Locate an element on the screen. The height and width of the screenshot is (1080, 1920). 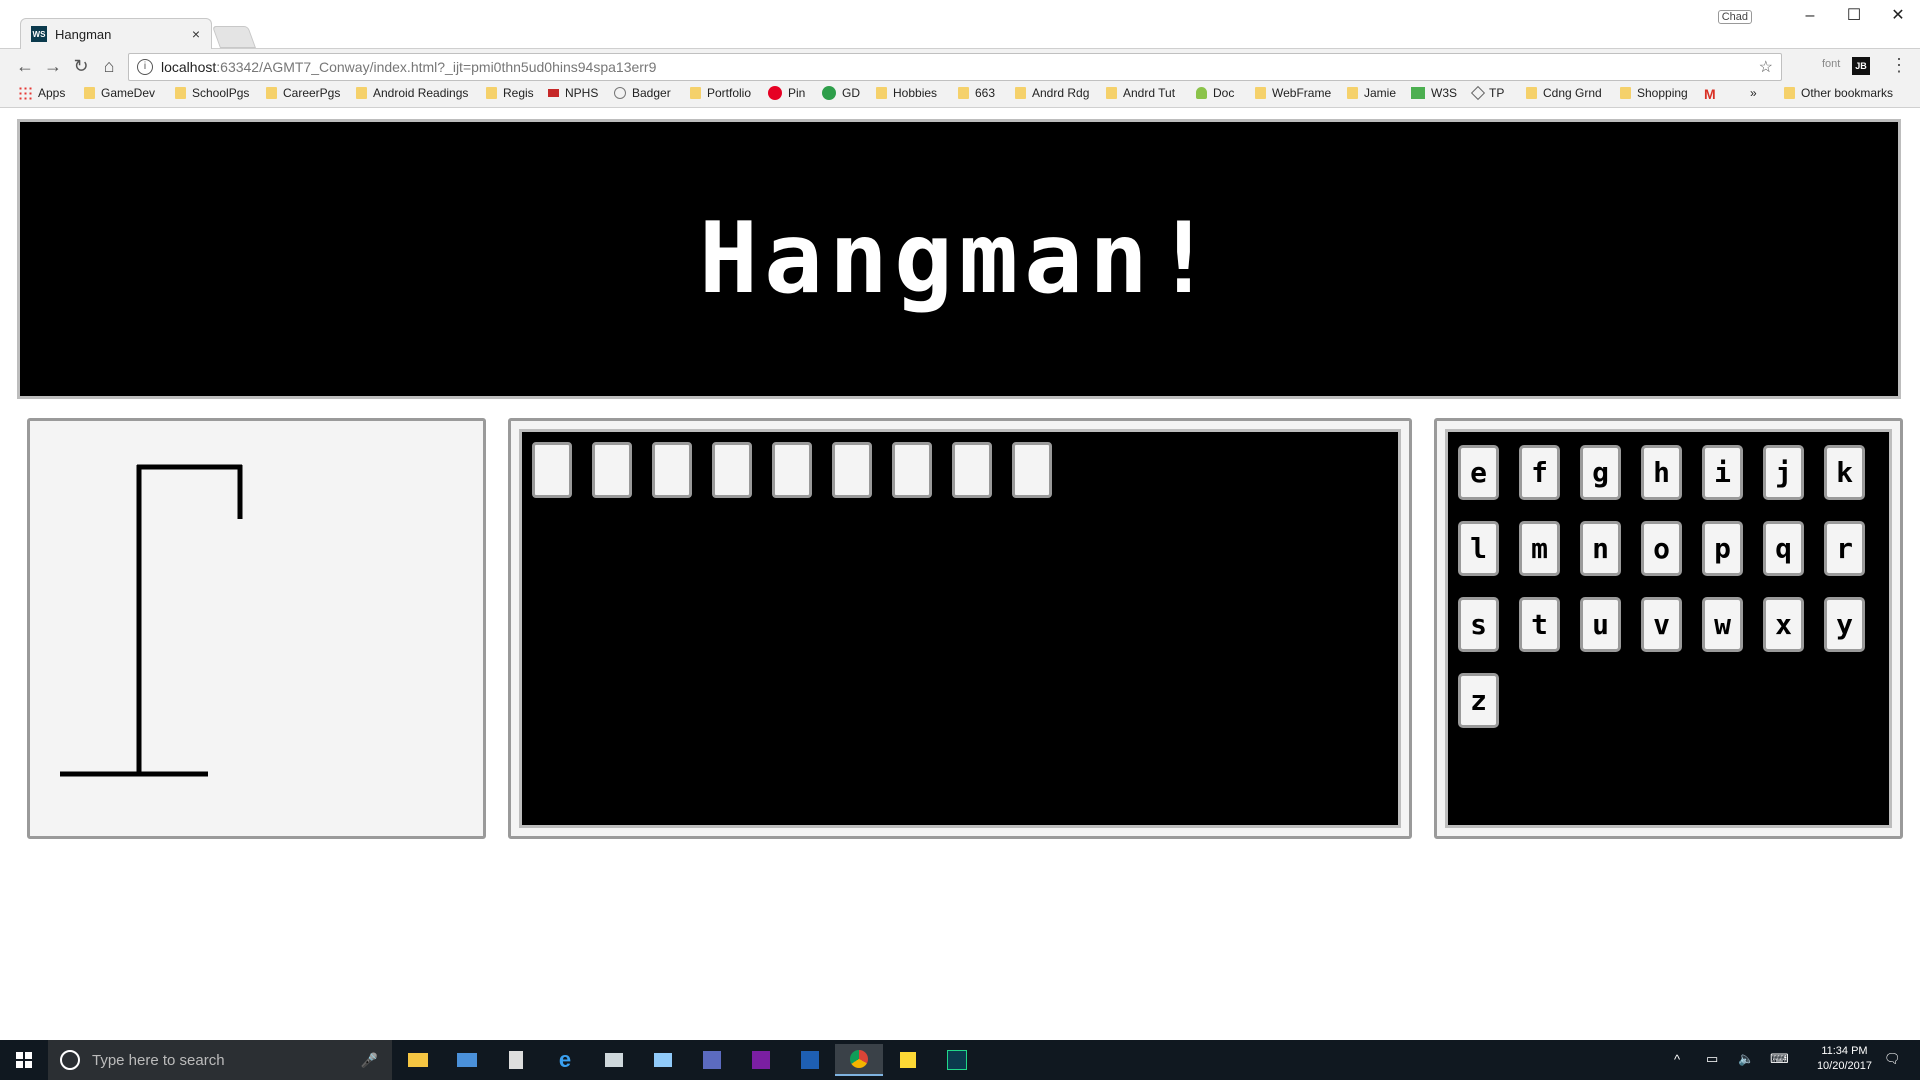
keyboard-icon: ⌨ is located at coordinates (1779, 1059).